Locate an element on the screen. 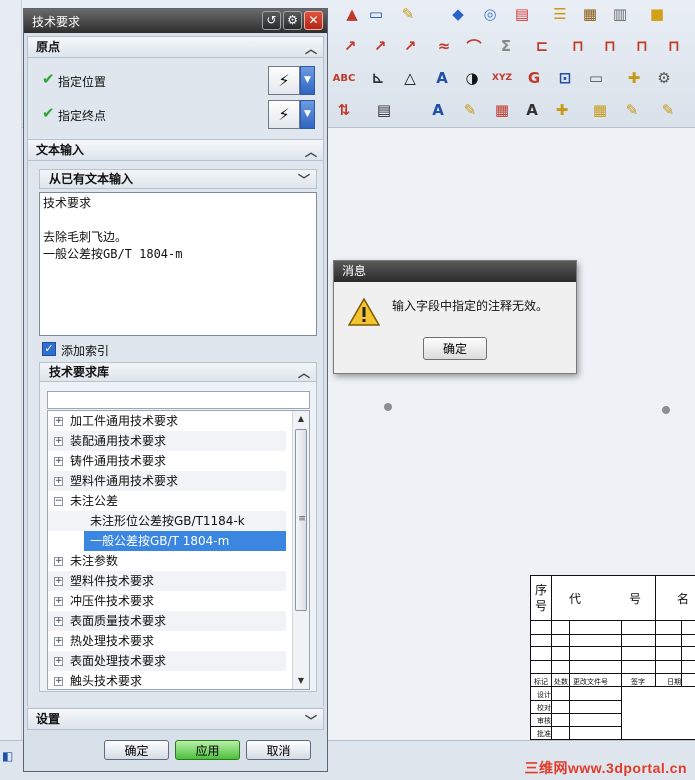 The width and height of the screenshot is (695, 780). tree-item: + 塑料件通用技术要求 is located at coordinates (167, 481).